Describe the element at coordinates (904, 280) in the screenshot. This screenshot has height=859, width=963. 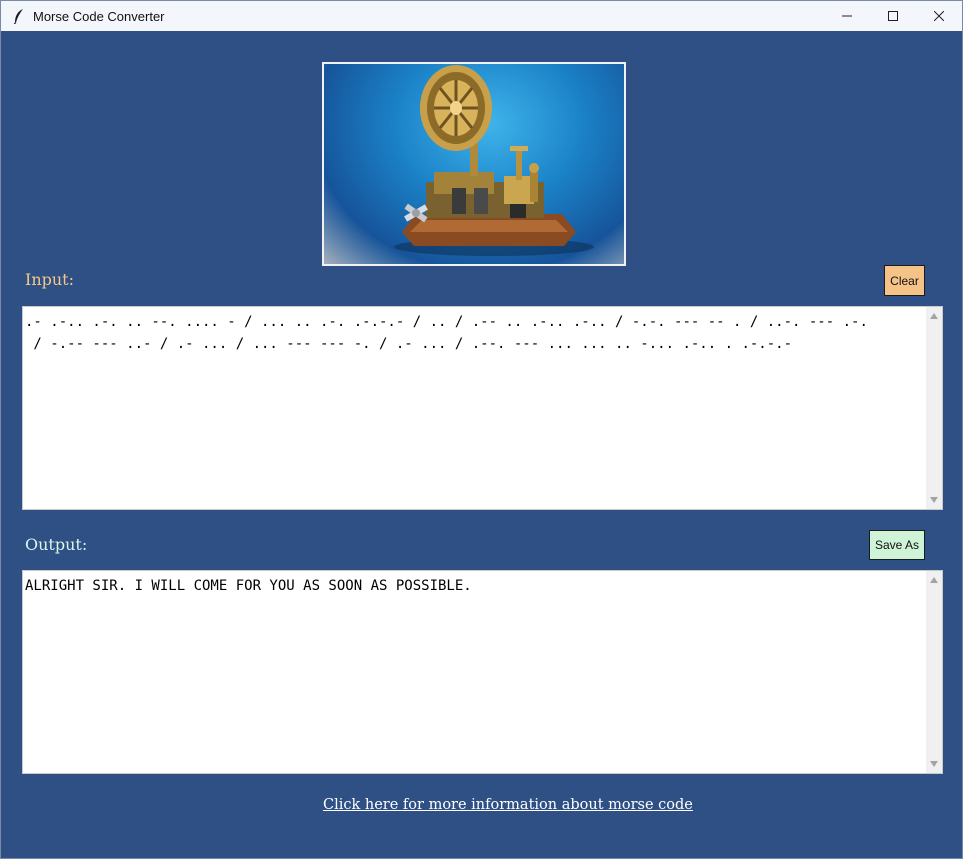
I see `clear-button: Clear` at that location.